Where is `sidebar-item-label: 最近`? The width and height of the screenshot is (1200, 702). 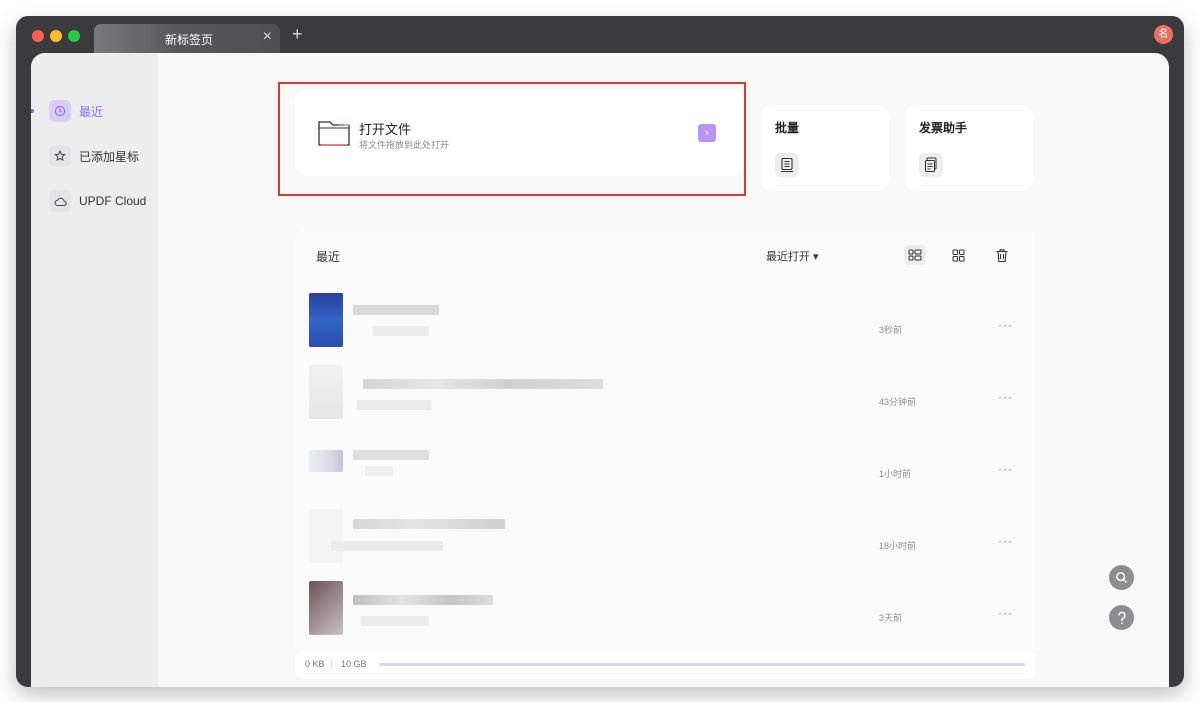 sidebar-item-label: 最近 is located at coordinates (91, 111).